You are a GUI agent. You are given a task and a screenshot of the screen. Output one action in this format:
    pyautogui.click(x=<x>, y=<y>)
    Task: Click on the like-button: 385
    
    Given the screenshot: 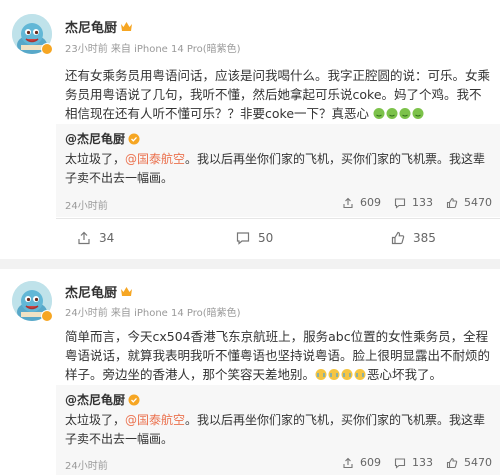 What is the action you would take?
    pyautogui.click(x=413, y=238)
    